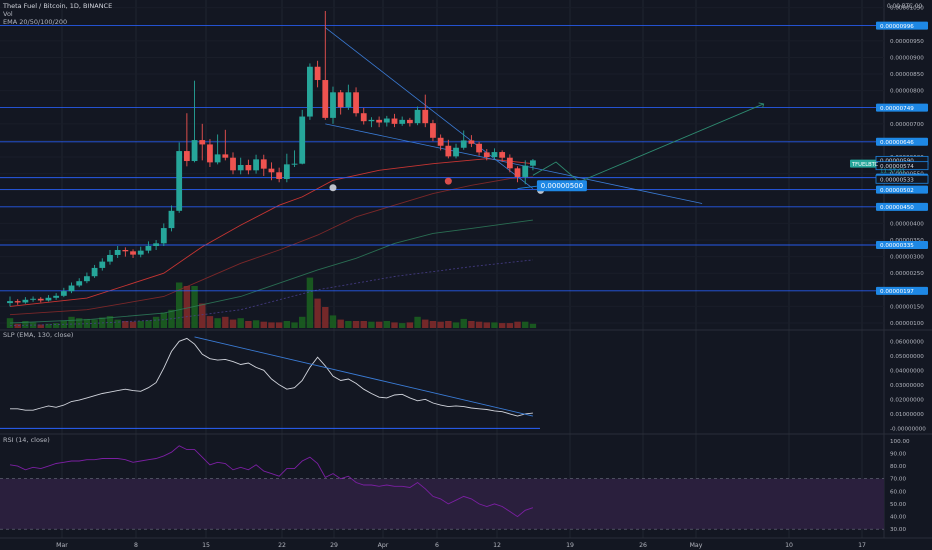 Image resolution: width=932 pixels, height=550 pixels. Describe the element at coordinates (57, 22) in the screenshot. I see `ema-legend: EMA 20/50/100/200` at that location.